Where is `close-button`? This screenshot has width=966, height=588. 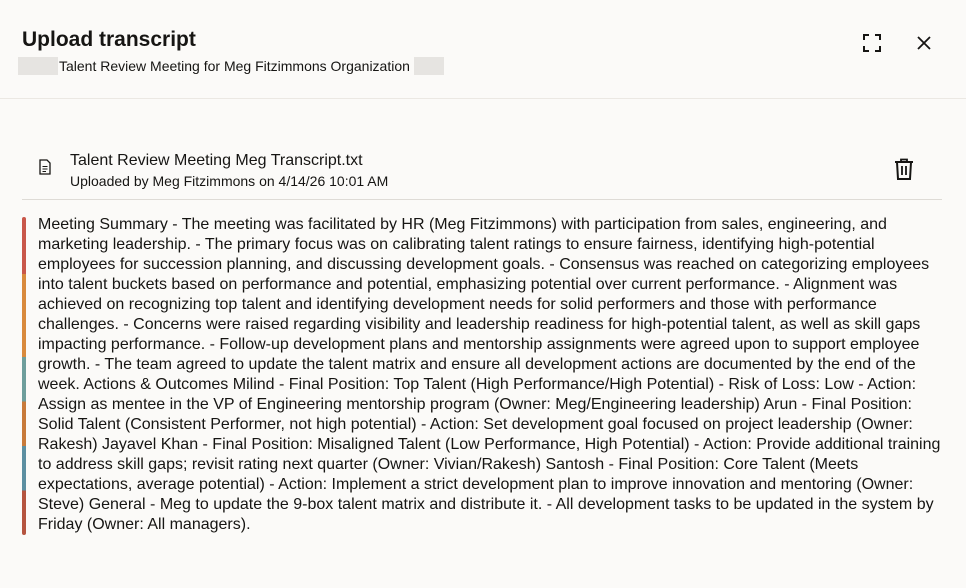
close-button is located at coordinates (924, 43).